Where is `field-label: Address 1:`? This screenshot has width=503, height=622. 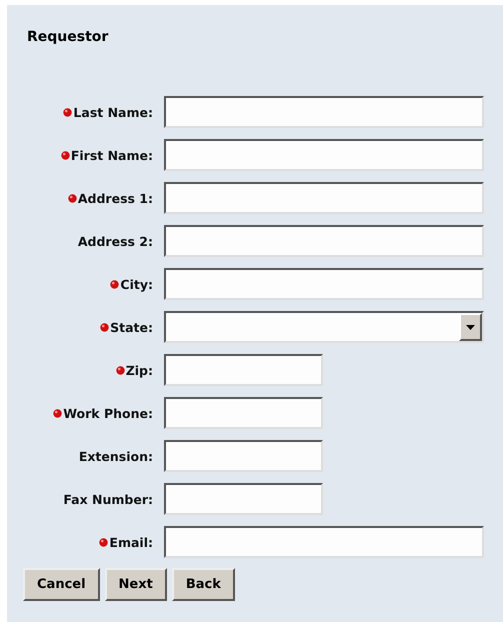
field-label: Address 1: is located at coordinates (115, 198).